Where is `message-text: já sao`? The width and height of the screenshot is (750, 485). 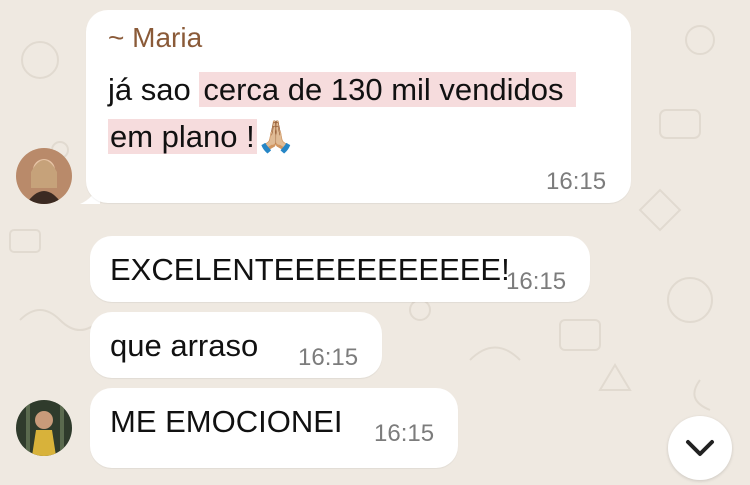
message-text: já sao is located at coordinates (154, 89).